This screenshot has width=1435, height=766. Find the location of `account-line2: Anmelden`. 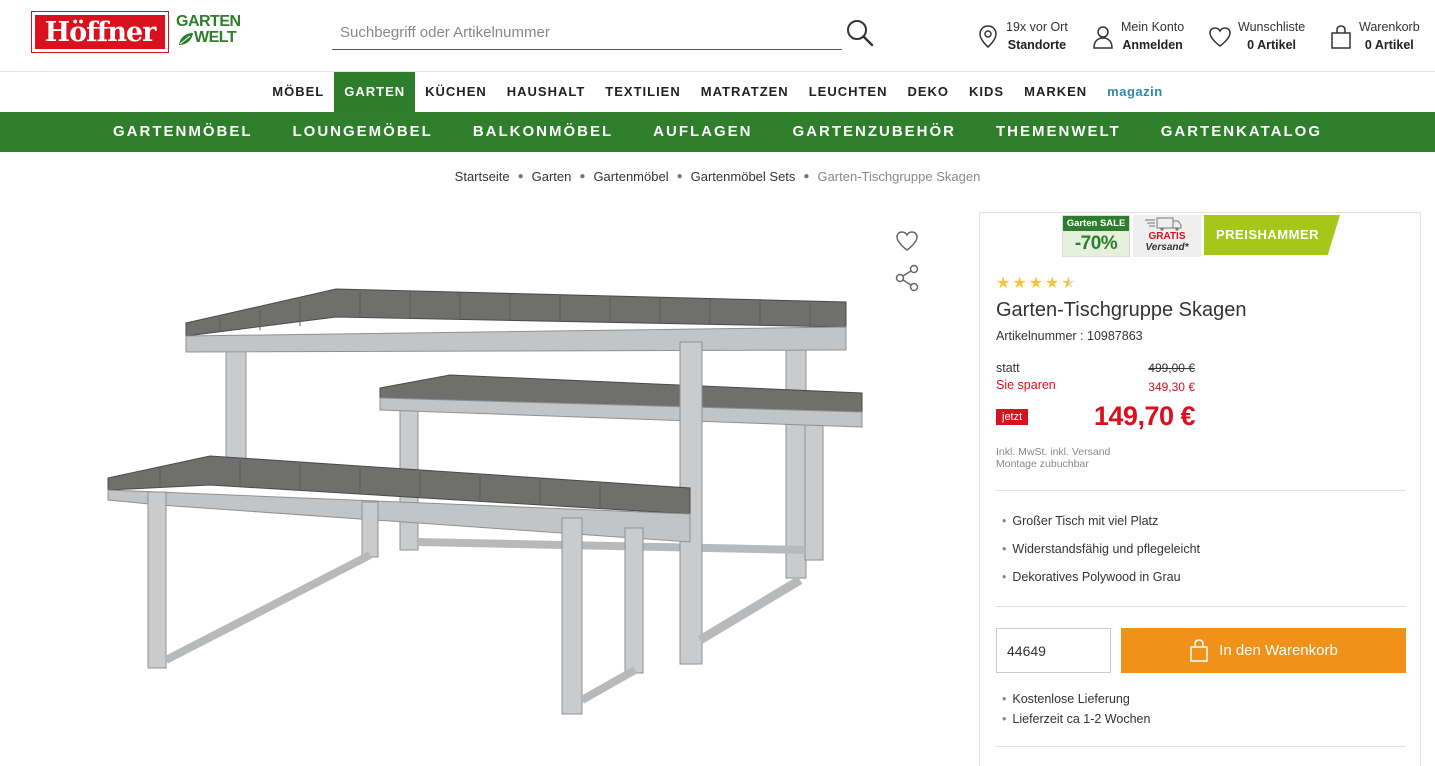

account-line2: Anmelden is located at coordinates (1152, 45).